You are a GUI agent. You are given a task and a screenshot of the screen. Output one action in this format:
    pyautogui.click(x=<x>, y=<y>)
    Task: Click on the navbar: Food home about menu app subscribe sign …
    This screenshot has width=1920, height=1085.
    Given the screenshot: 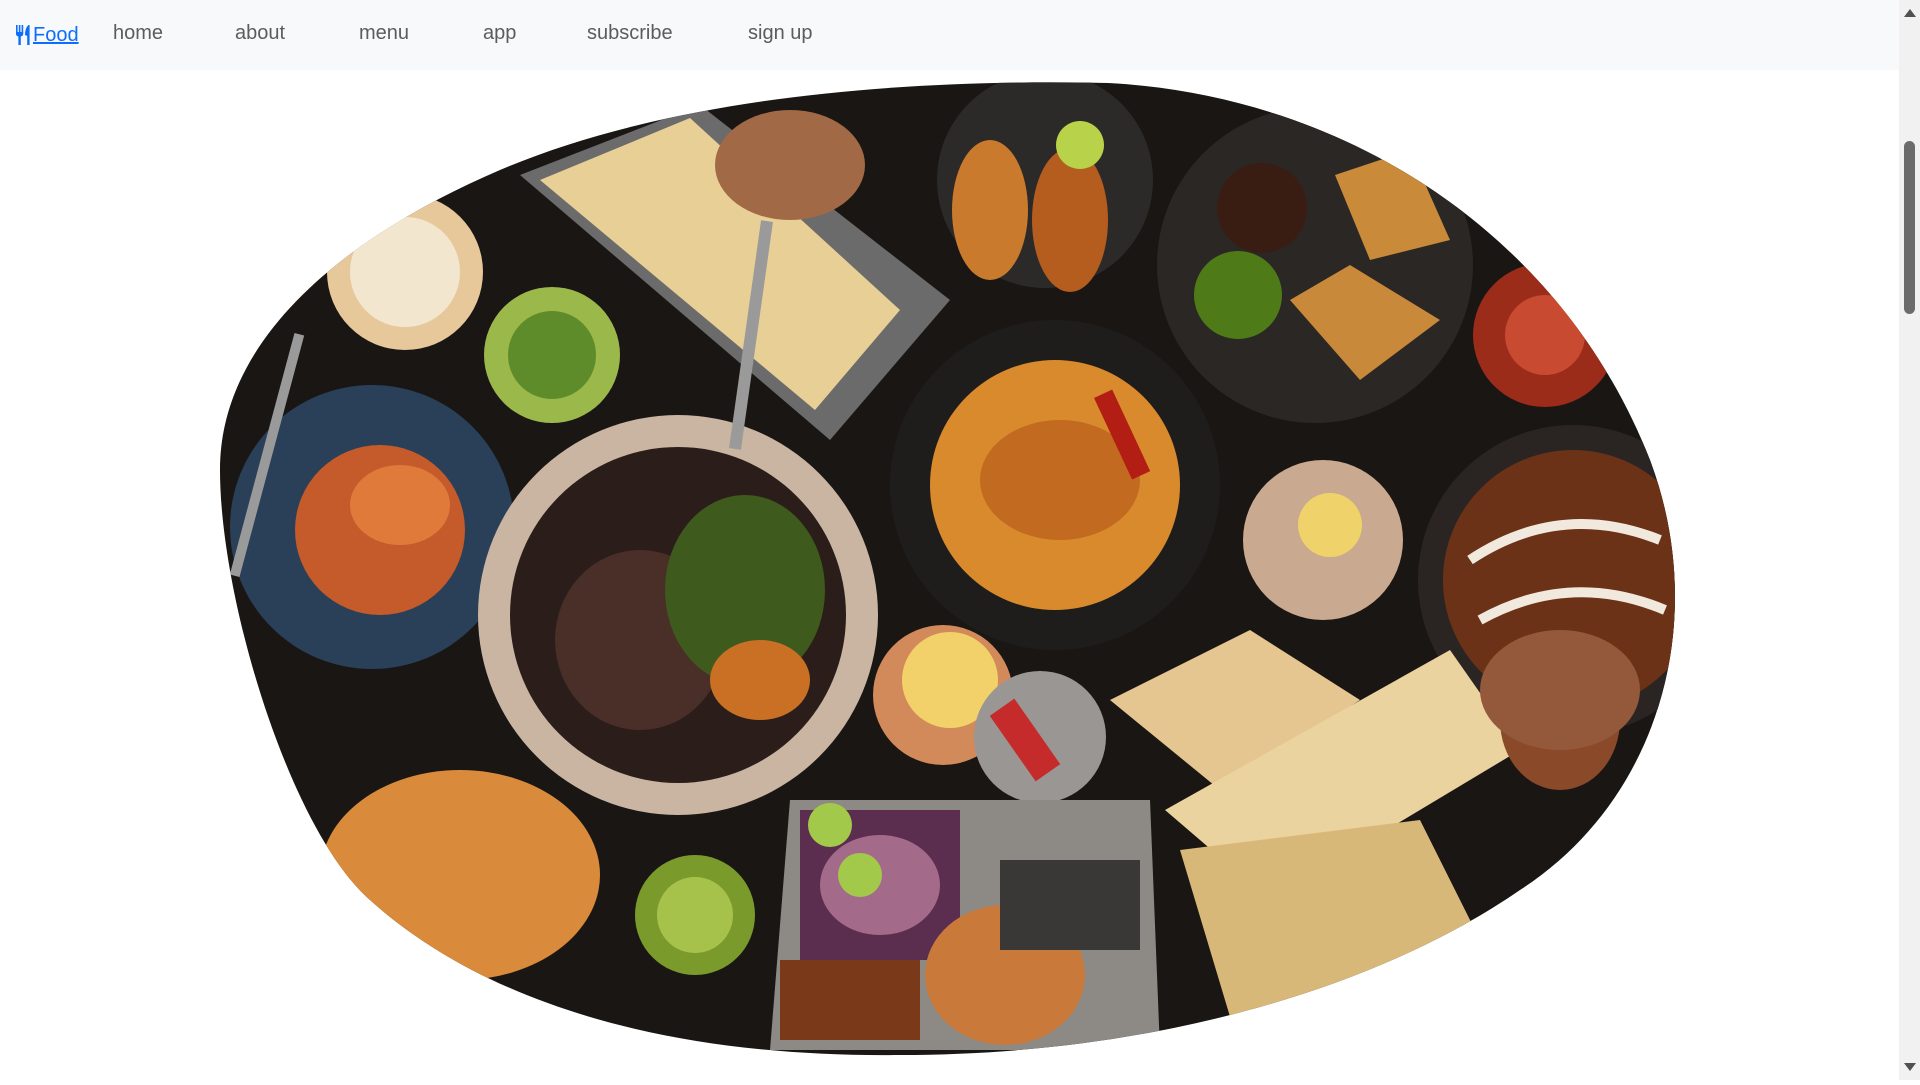 What is the action you would take?
    pyautogui.click(x=949, y=35)
    